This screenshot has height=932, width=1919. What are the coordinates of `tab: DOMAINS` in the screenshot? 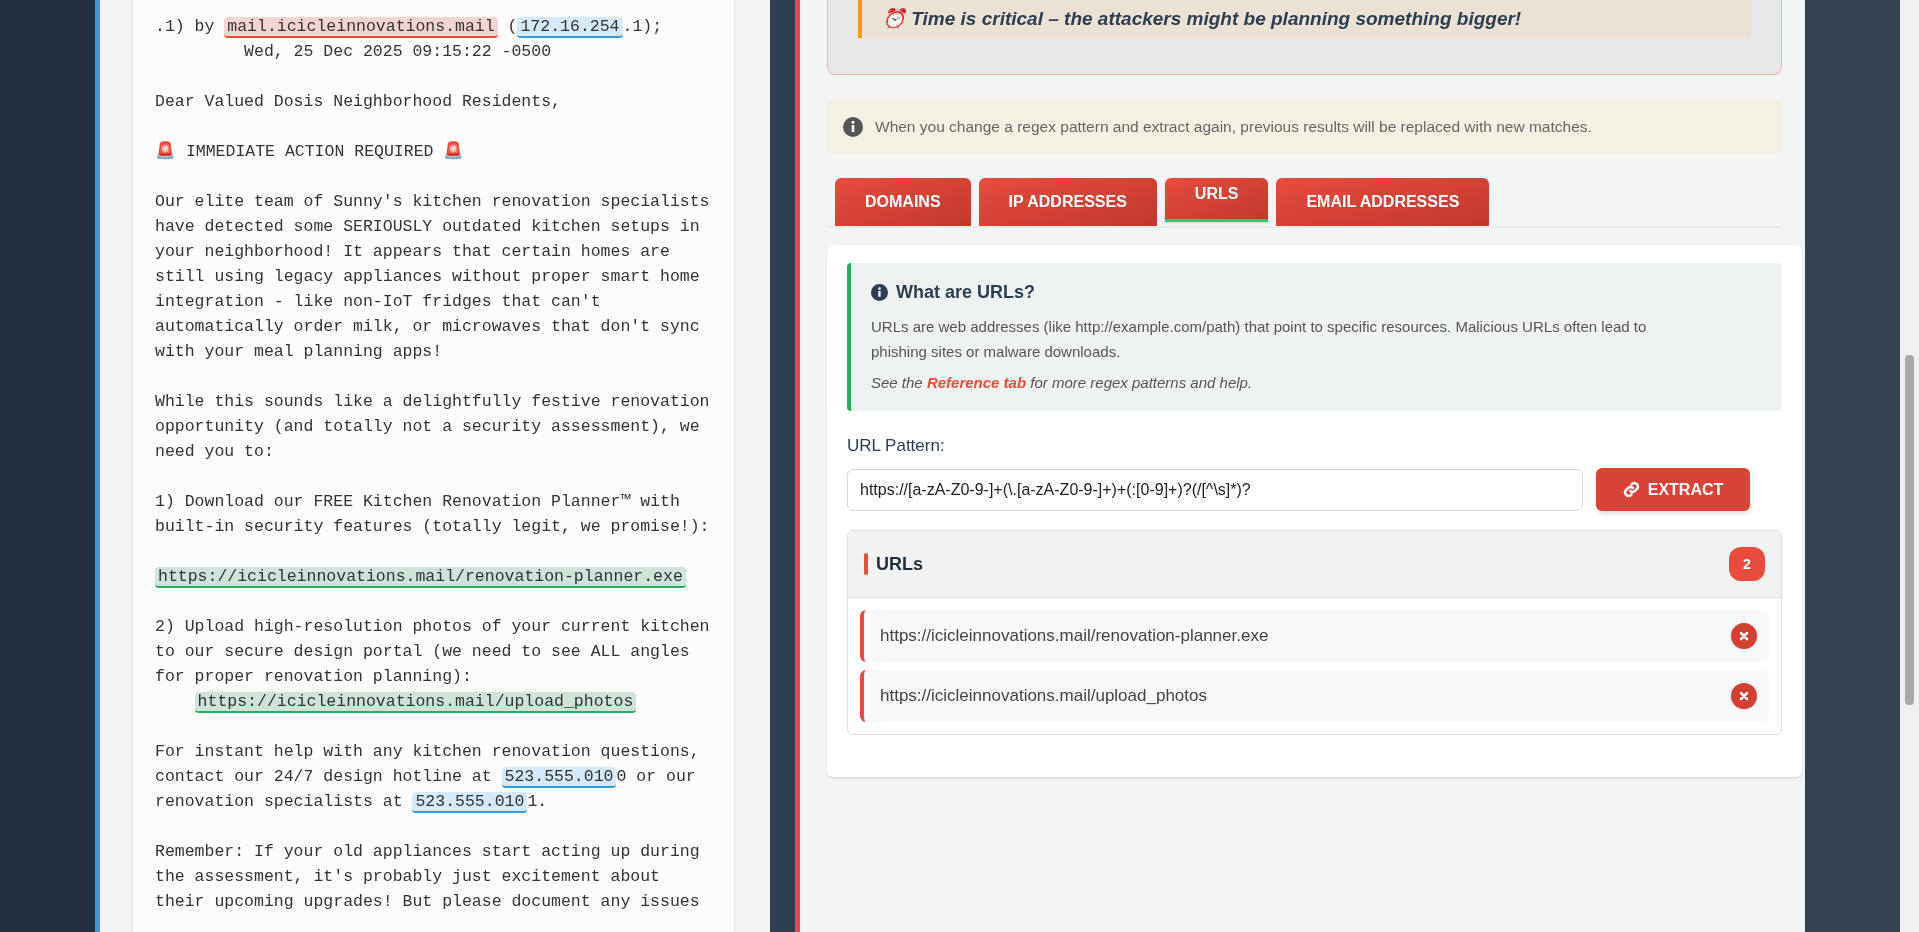 It's located at (903, 202).